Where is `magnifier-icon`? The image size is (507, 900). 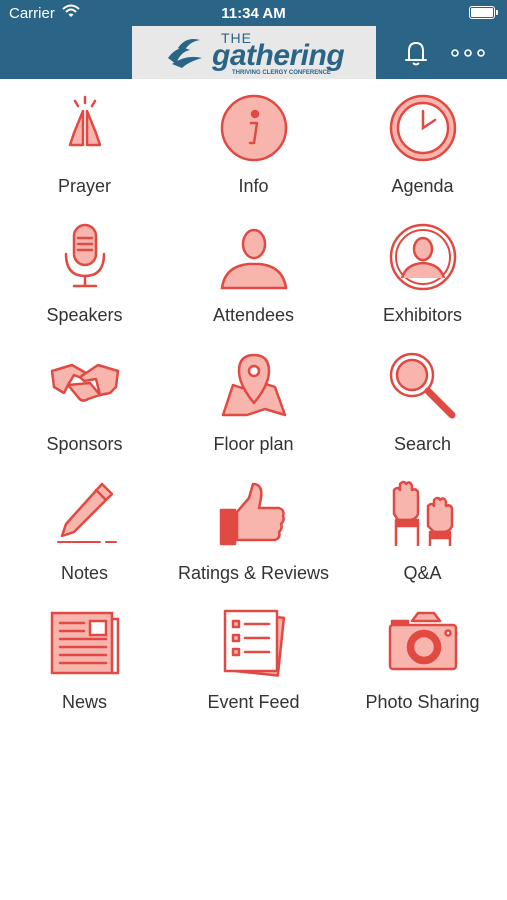
magnifier-icon is located at coordinates (422, 385).